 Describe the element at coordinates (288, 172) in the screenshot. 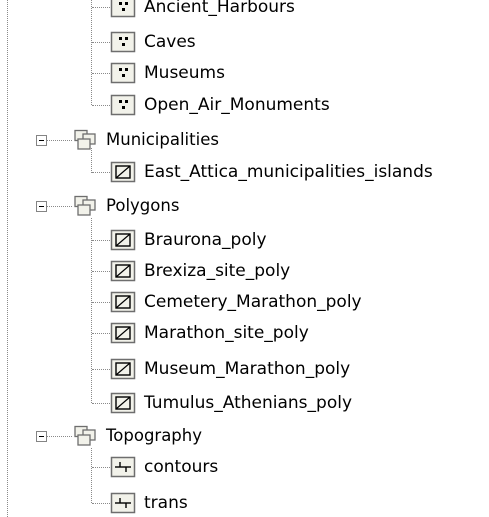

I see `layer-label: East_Attica_municipalities_islands` at that location.